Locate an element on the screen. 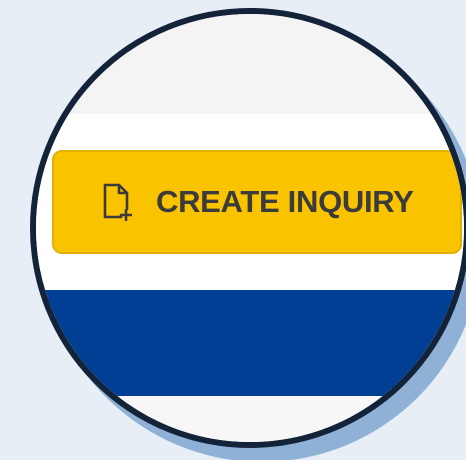 The width and height of the screenshot is (466, 460). file-plus-icon is located at coordinates (117, 202).